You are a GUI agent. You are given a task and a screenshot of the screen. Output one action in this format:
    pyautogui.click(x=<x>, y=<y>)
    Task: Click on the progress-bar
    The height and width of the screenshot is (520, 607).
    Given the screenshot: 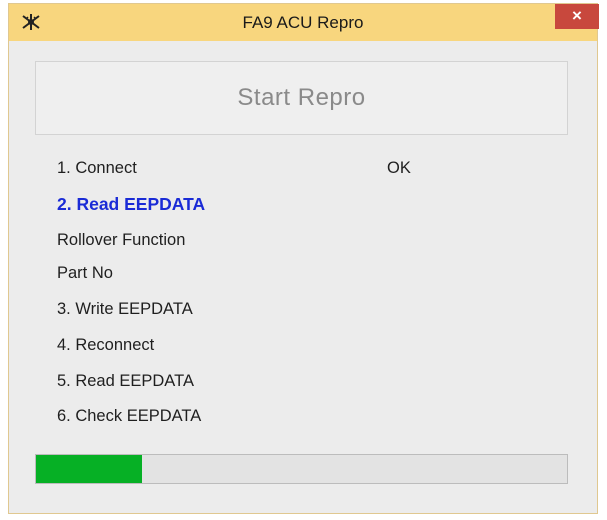 What is the action you would take?
    pyautogui.click(x=301, y=469)
    